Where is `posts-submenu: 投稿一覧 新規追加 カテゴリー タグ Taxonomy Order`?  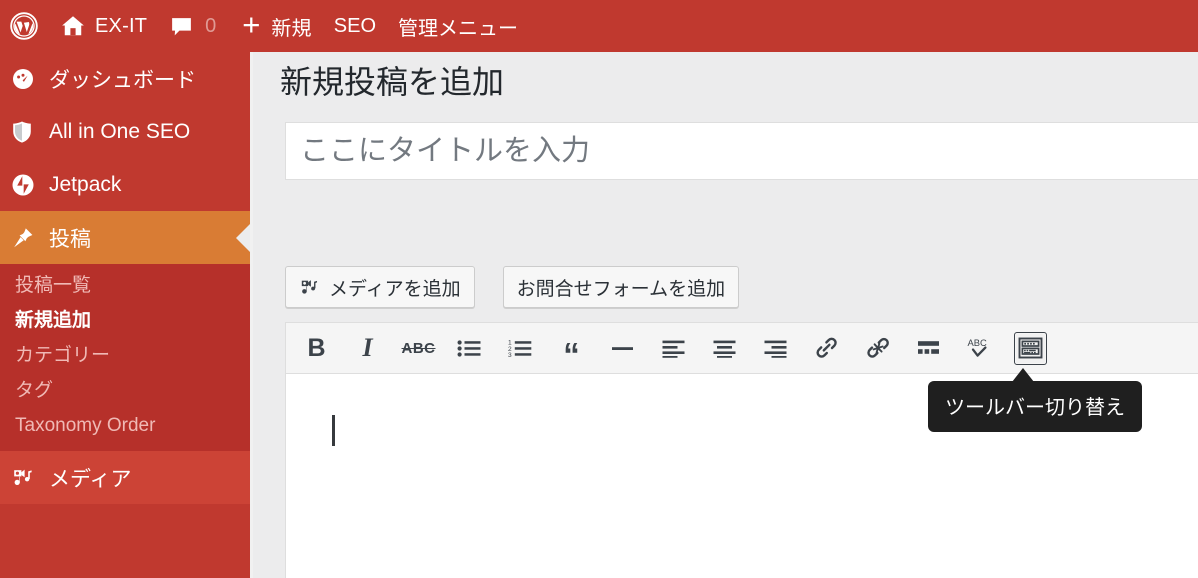 posts-submenu: 投稿一覧 新規追加 カテゴリー タグ Taxonomy Order is located at coordinates (125, 357).